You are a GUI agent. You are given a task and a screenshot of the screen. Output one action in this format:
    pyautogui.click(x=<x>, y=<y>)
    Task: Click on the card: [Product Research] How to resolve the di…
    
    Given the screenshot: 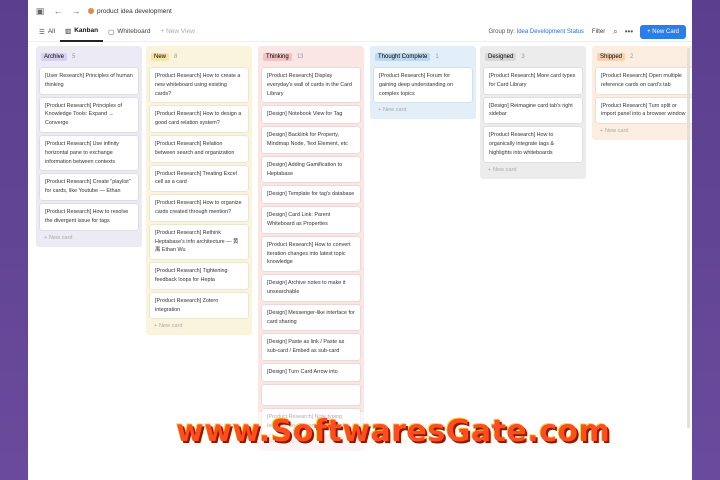 What is the action you would take?
    pyautogui.click(x=89, y=216)
    